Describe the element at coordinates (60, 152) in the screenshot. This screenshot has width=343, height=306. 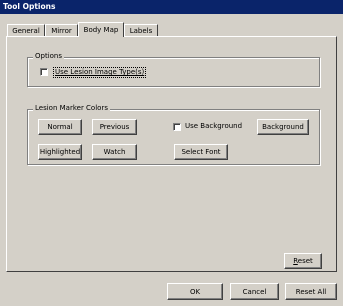
I see `highlighted-button: Highlighted` at that location.